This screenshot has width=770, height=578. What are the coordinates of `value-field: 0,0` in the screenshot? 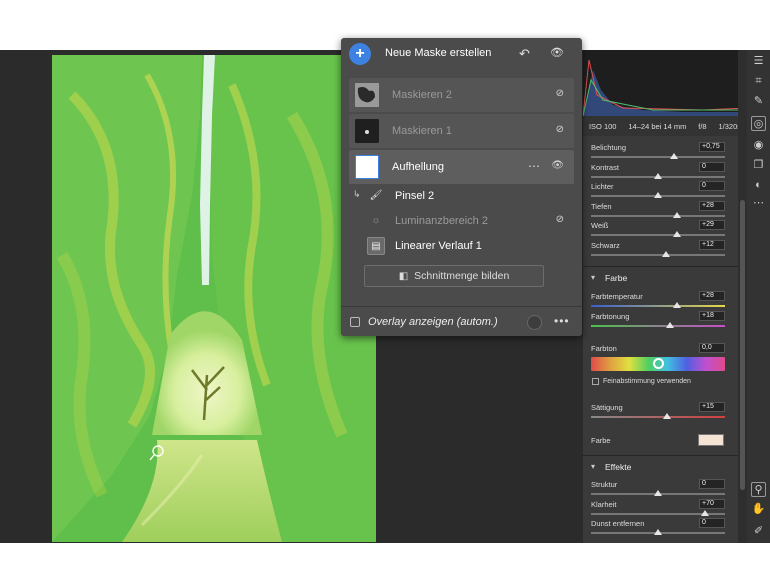 It's located at (712, 348).